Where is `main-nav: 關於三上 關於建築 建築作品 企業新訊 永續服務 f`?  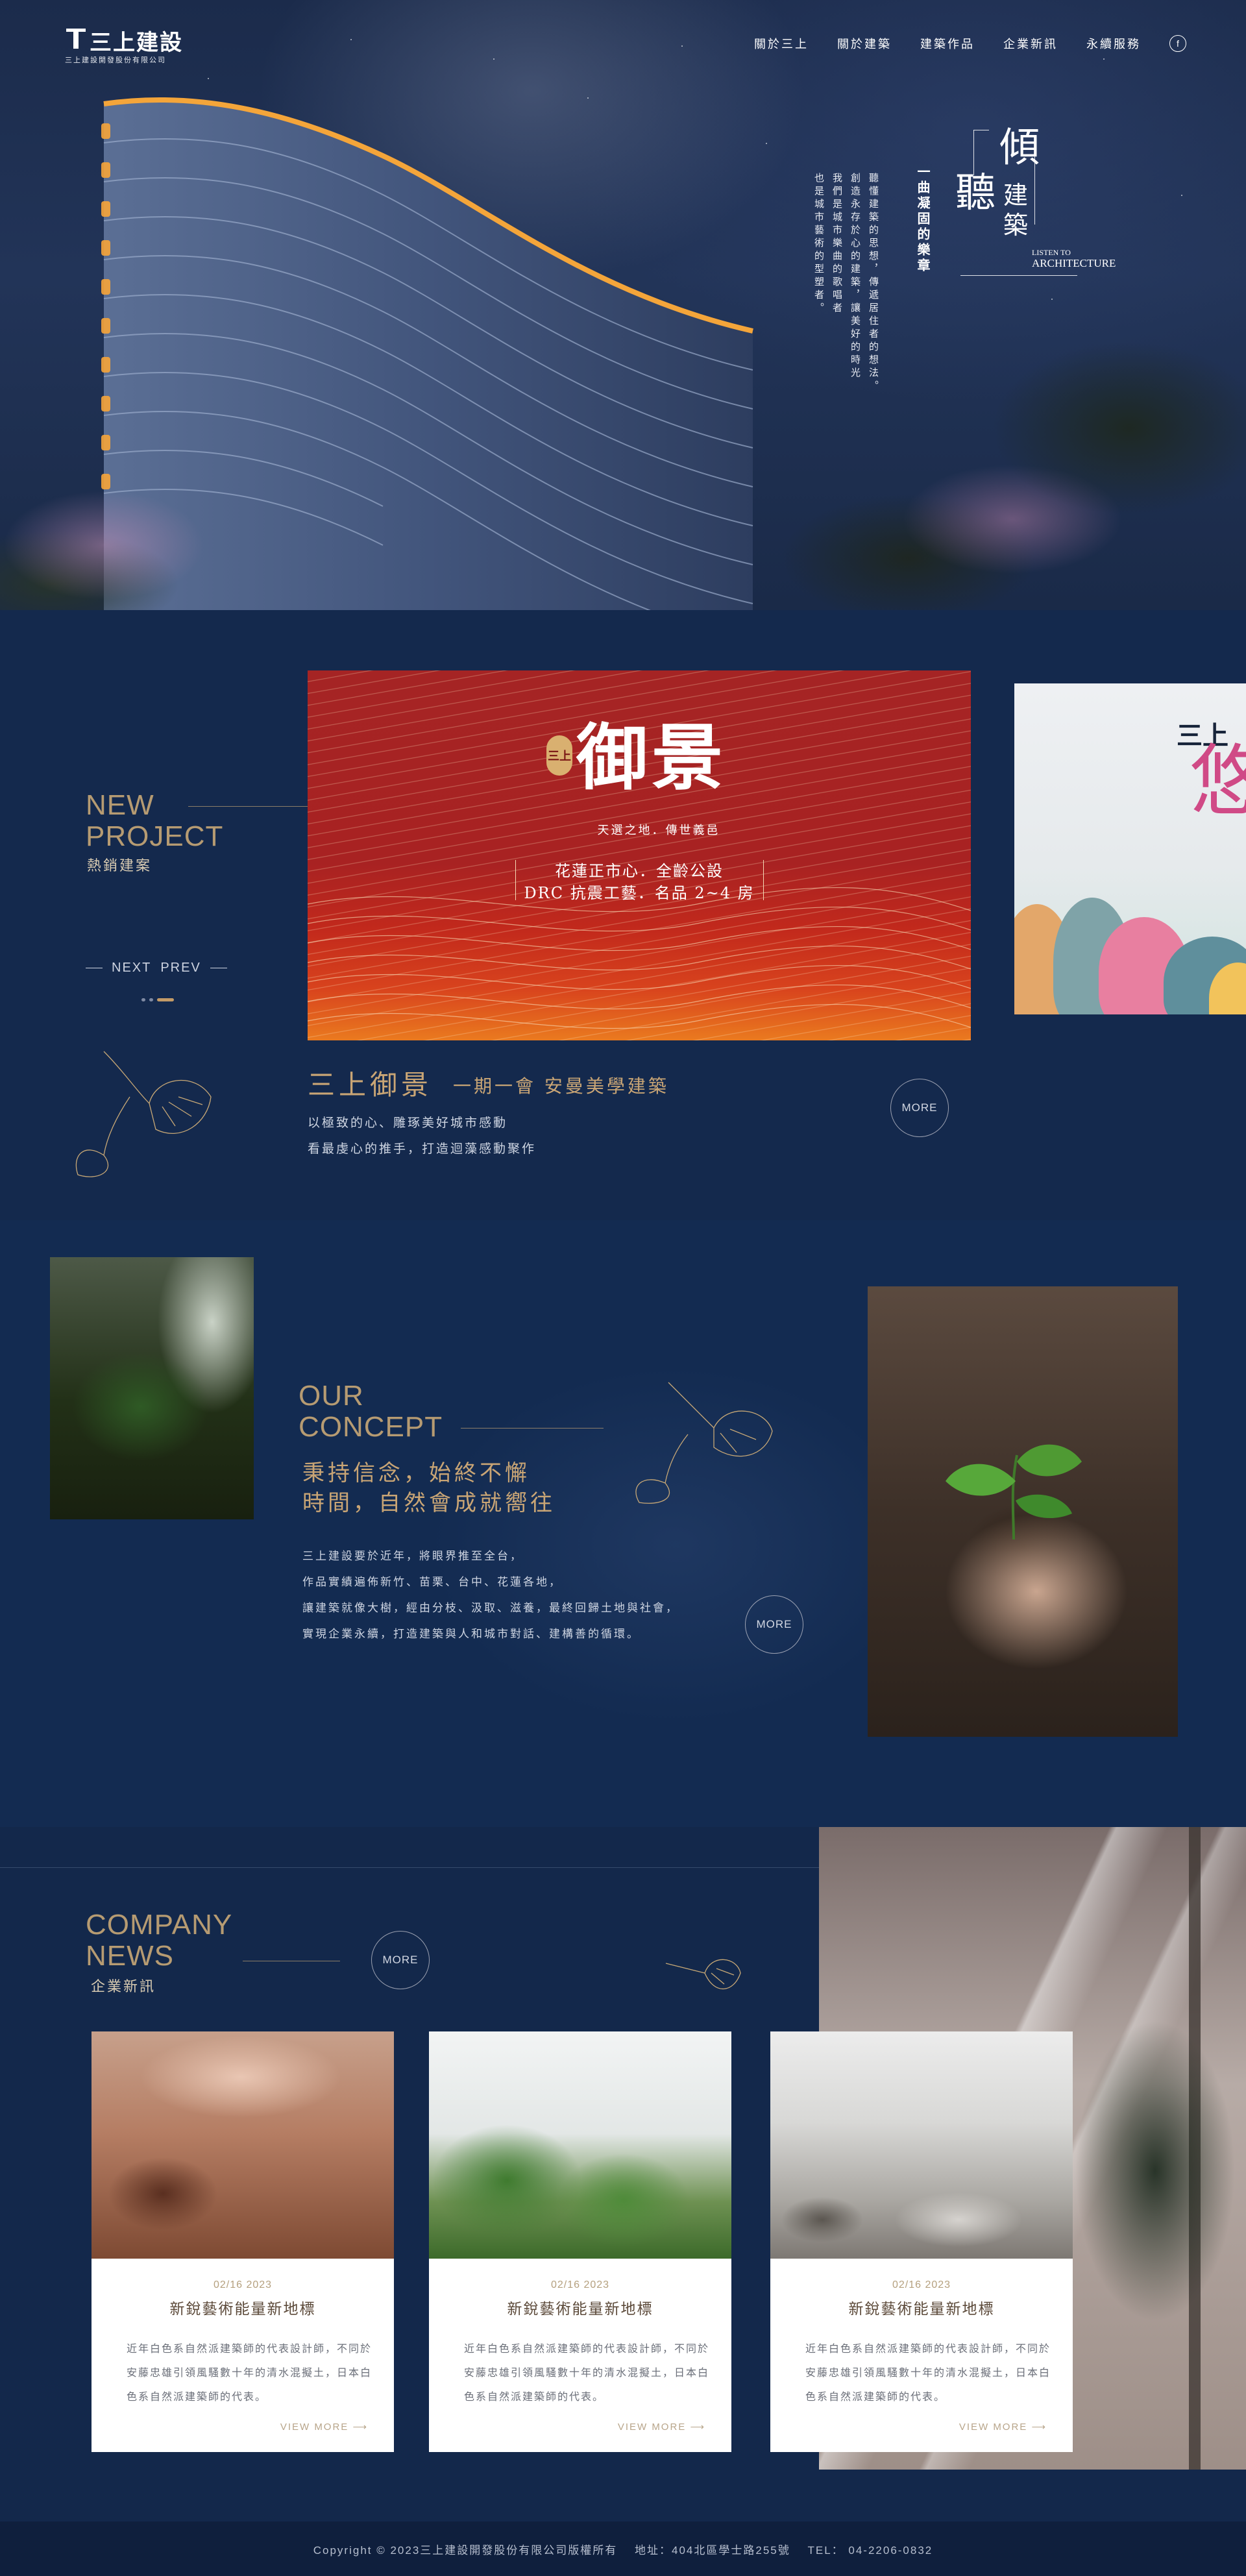
main-nav: 關於三上 關於建築 建築作品 企業新訊 永續服務 f is located at coordinates (970, 43).